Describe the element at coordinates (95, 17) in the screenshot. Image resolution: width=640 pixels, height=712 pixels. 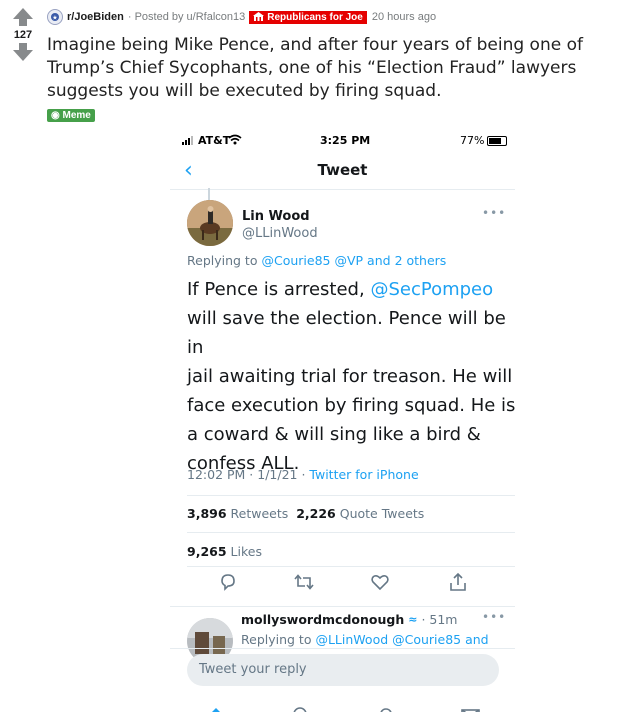
I see `subreddit-link: r/JoeBiden` at that location.